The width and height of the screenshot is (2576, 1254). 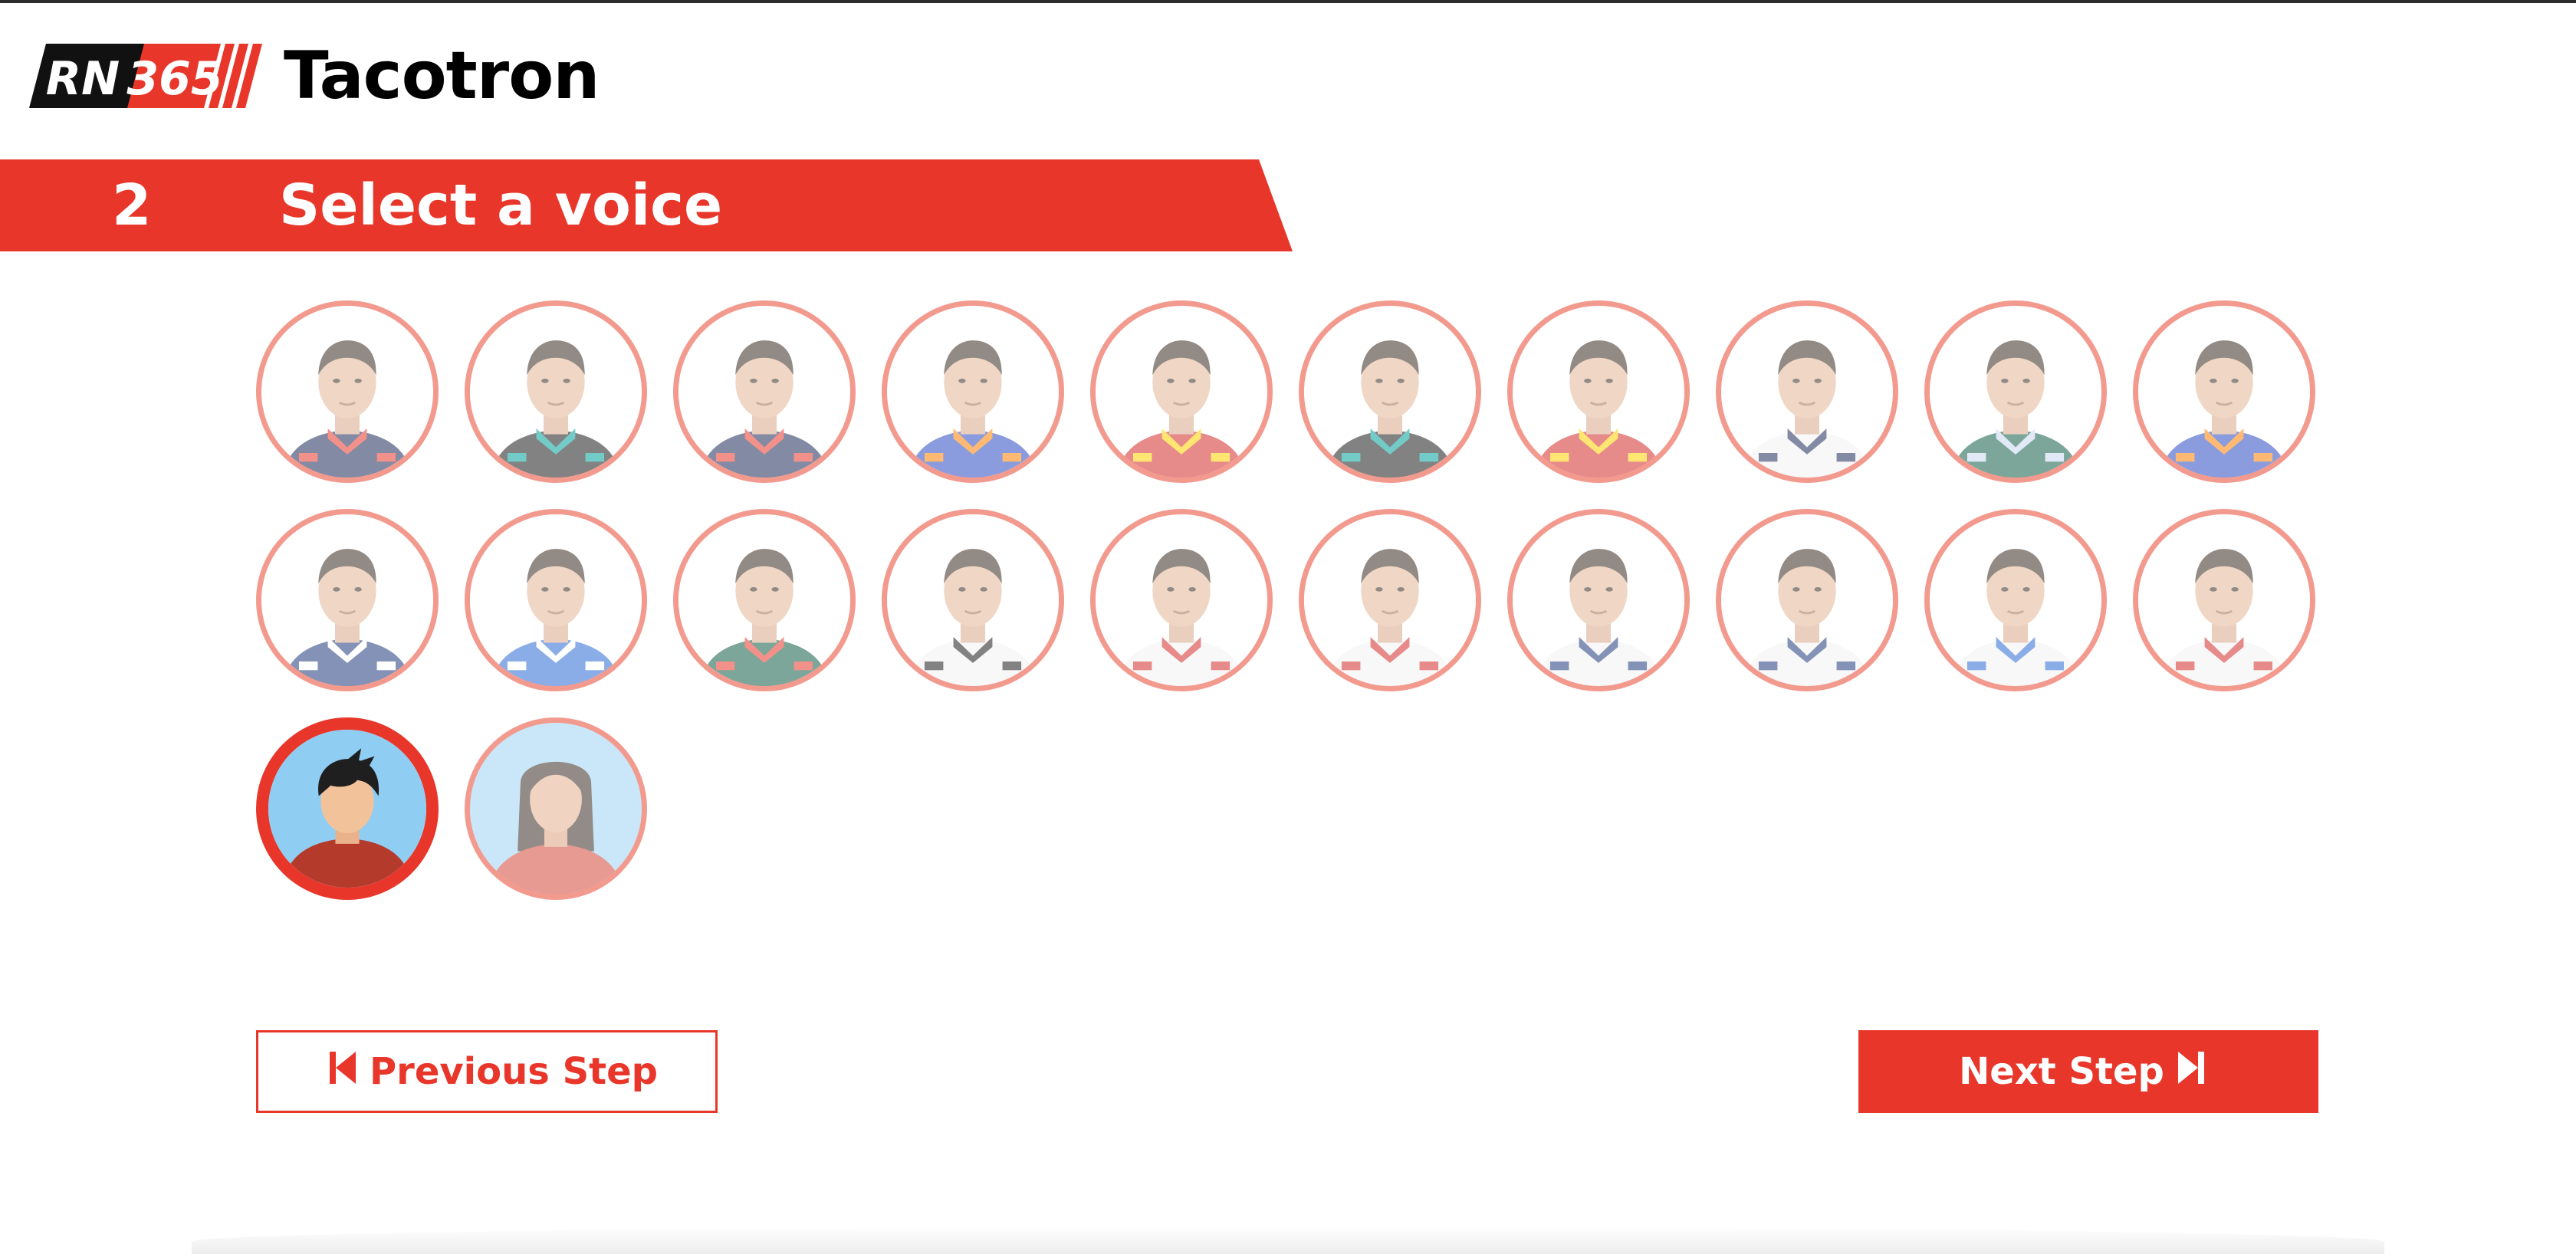 I want to click on skip-back-icon, so click(x=343, y=1071).